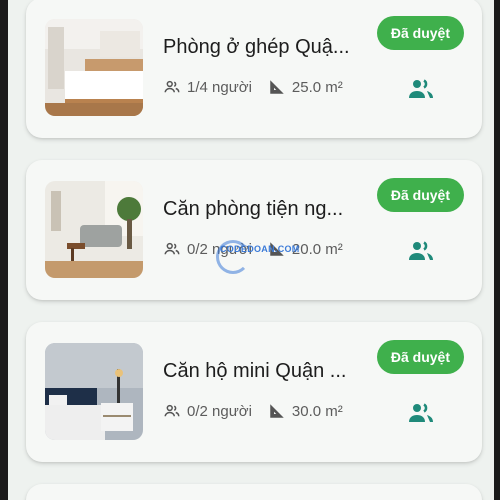  Describe the element at coordinates (317, 87) in the screenshot. I see `area-text: 25.0 m²` at that location.